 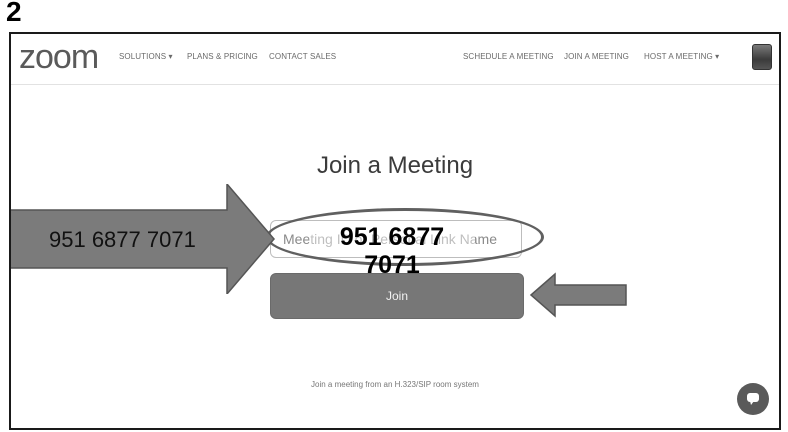 I want to click on chat-icon, so click(x=753, y=399).